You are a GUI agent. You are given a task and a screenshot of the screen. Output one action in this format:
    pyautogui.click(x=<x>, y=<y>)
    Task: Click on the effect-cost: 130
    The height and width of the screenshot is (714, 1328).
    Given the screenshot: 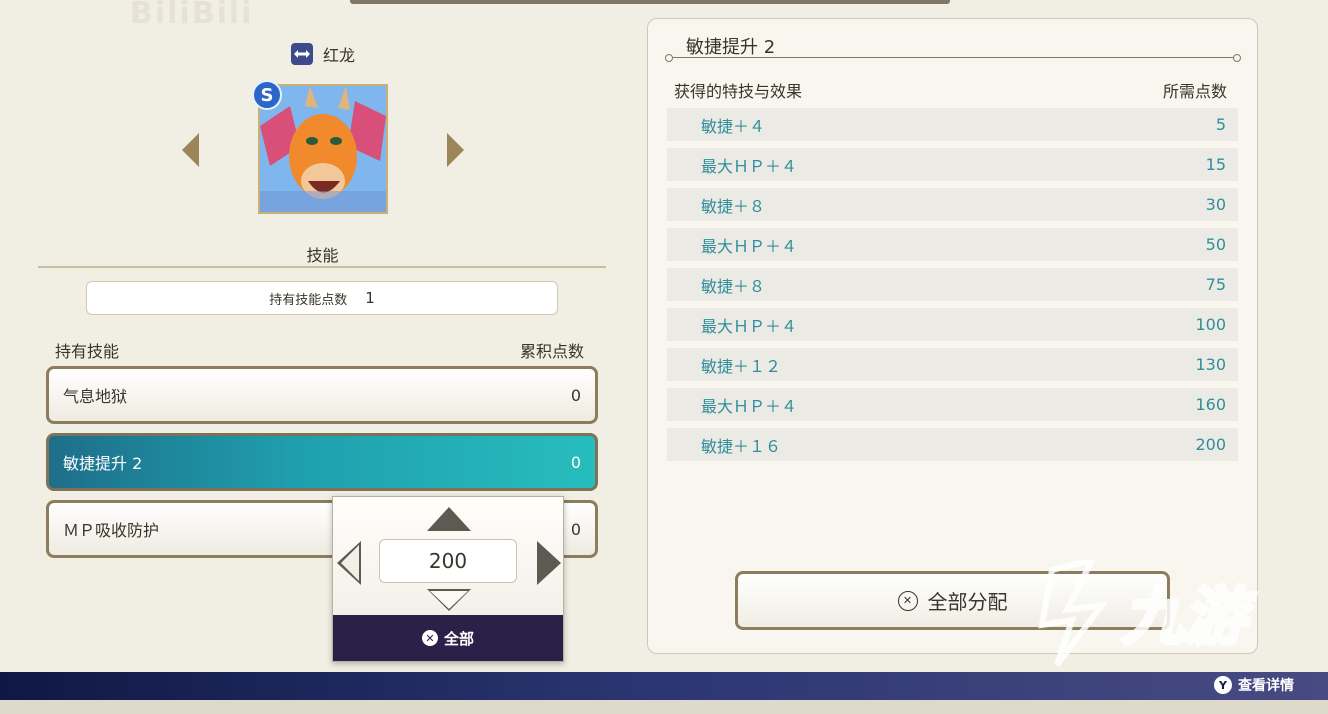 What is the action you would take?
    pyautogui.click(x=1210, y=364)
    